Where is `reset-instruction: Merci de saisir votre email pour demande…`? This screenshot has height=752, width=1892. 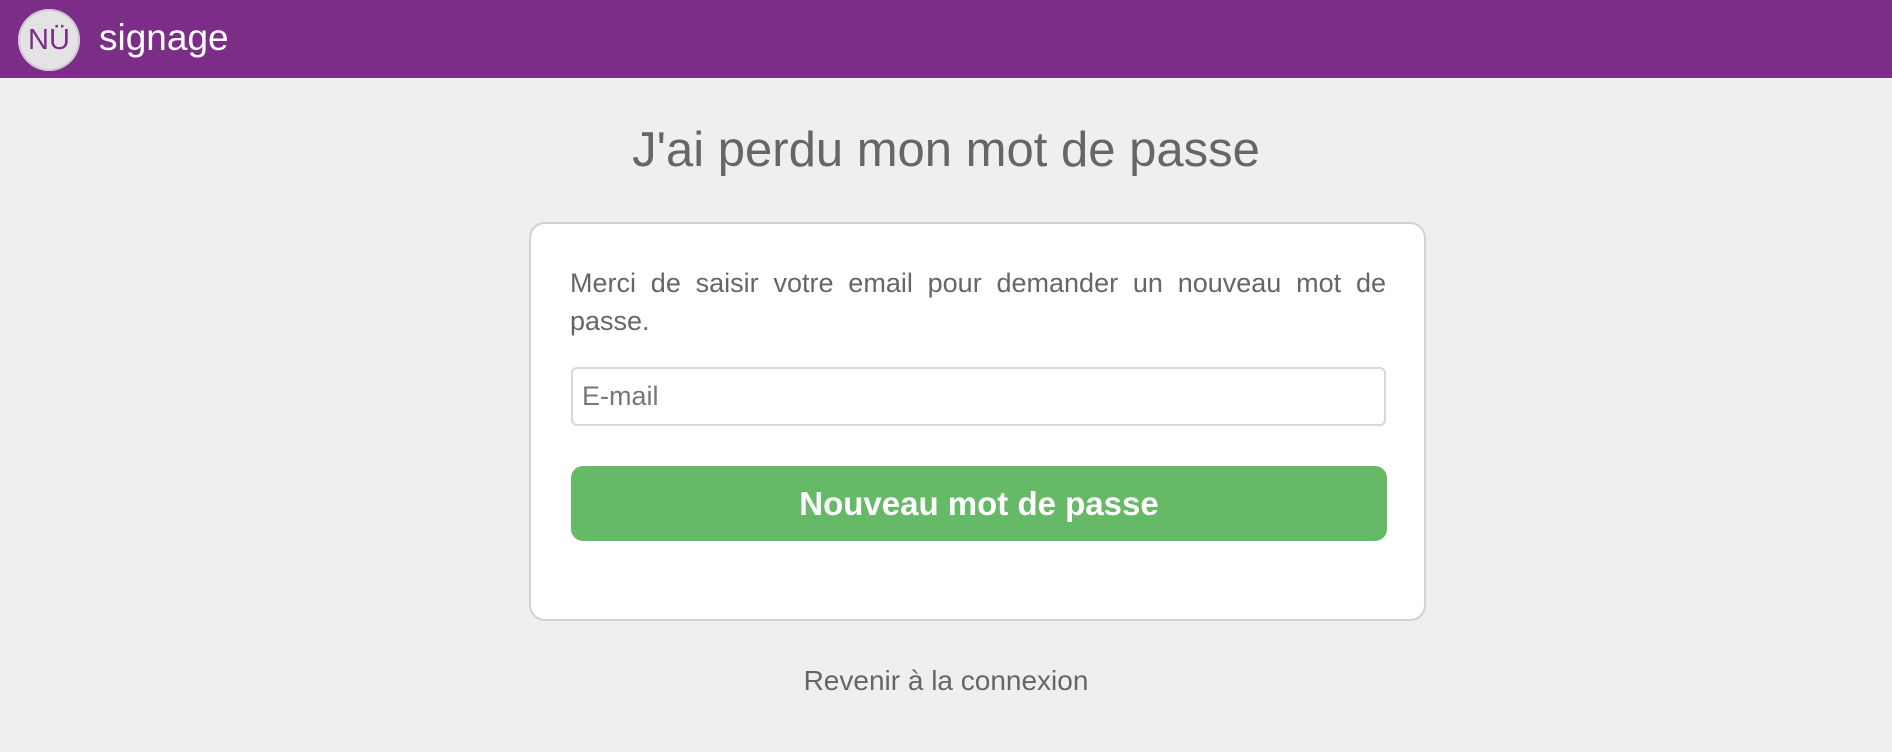 reset-instruction: Merci de saisir votre email pour demande… is located at coordinates (978, 302).